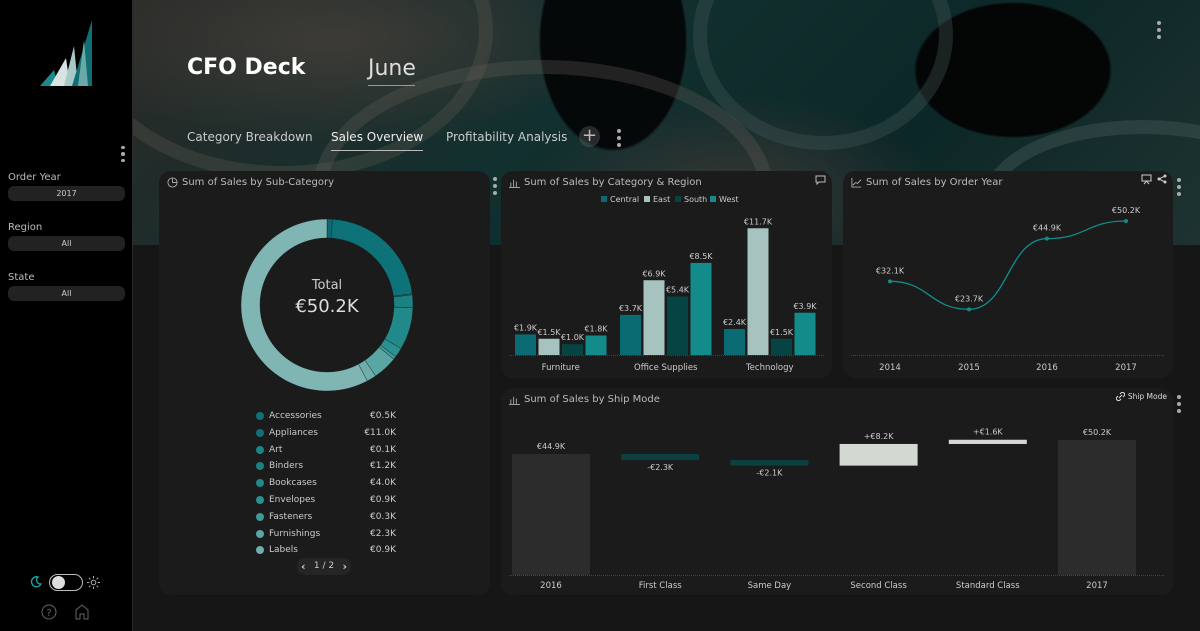  What do you see at coordinates (326, 484) in the screenshot?
I see `legend-item: Bookcases €4.0K` at bounding box center [326, 484].